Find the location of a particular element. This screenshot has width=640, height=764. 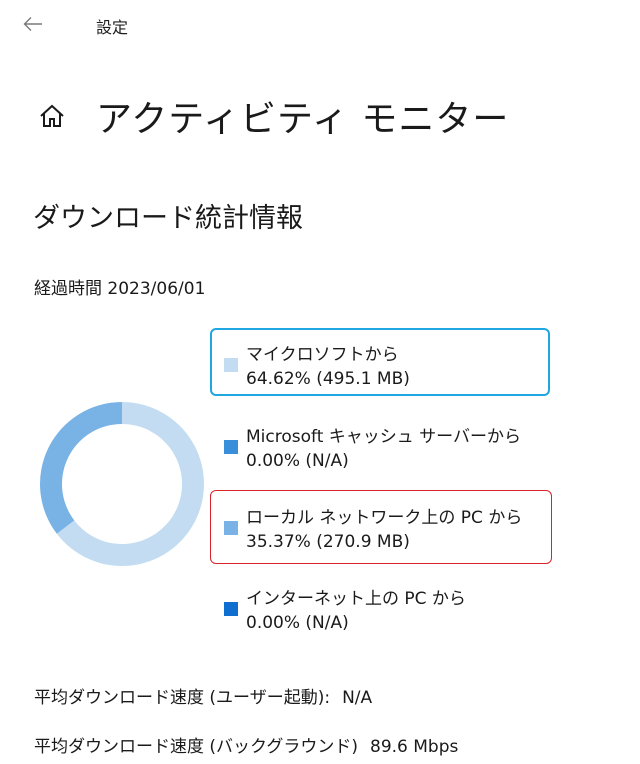

window-title: 設定 is located at coordinates (112, 27).